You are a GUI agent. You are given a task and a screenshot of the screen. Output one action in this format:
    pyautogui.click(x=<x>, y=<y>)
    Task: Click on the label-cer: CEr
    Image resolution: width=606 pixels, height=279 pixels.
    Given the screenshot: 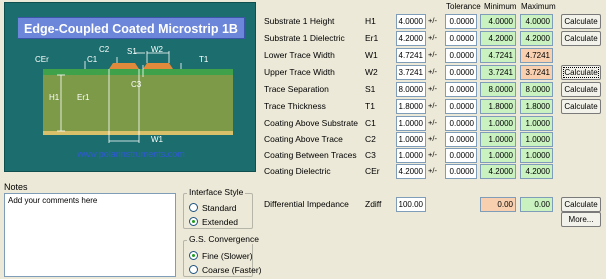 What is the action you would take?
    pyautogui.click(x=42, y=59)
    